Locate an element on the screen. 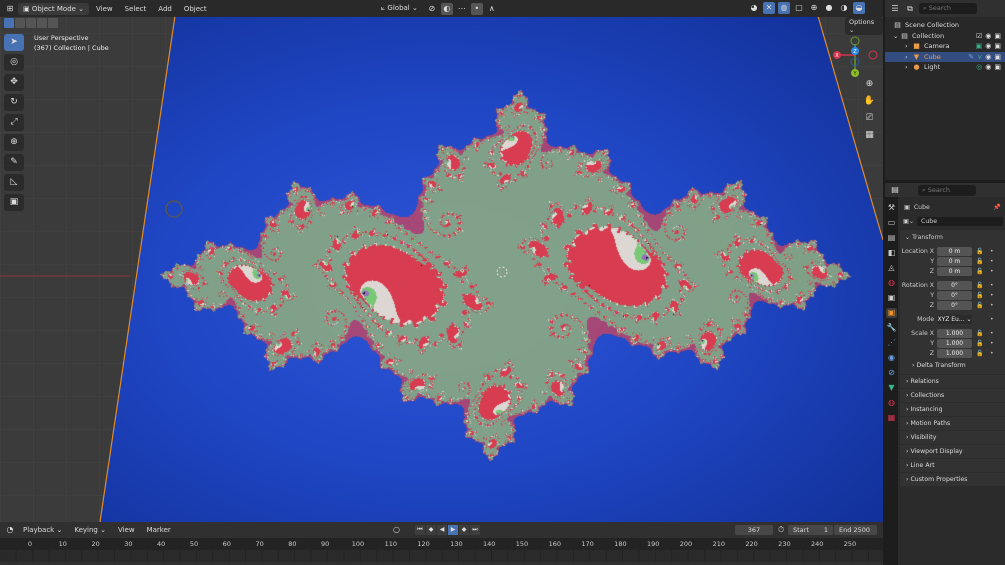  ortho-grid-icon: ▦ is located at coordinates (869, 136).